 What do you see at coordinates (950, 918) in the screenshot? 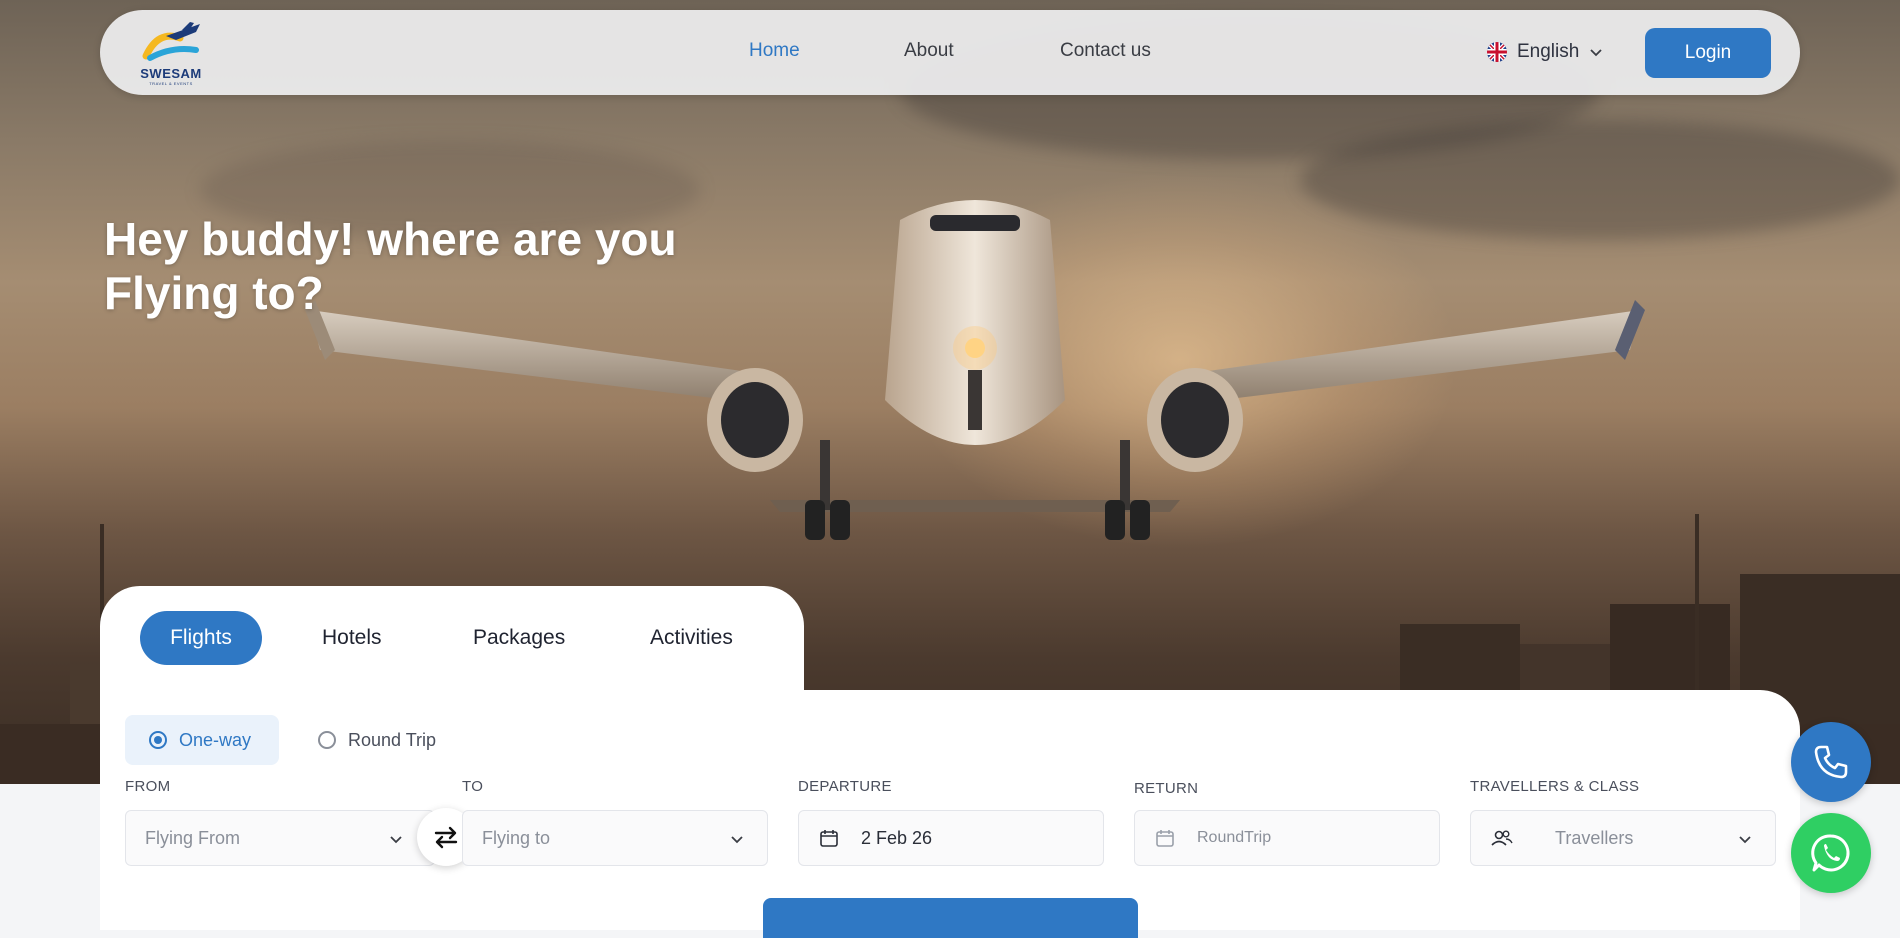
I see `search-flights-button` at bounding box center [950, 918].